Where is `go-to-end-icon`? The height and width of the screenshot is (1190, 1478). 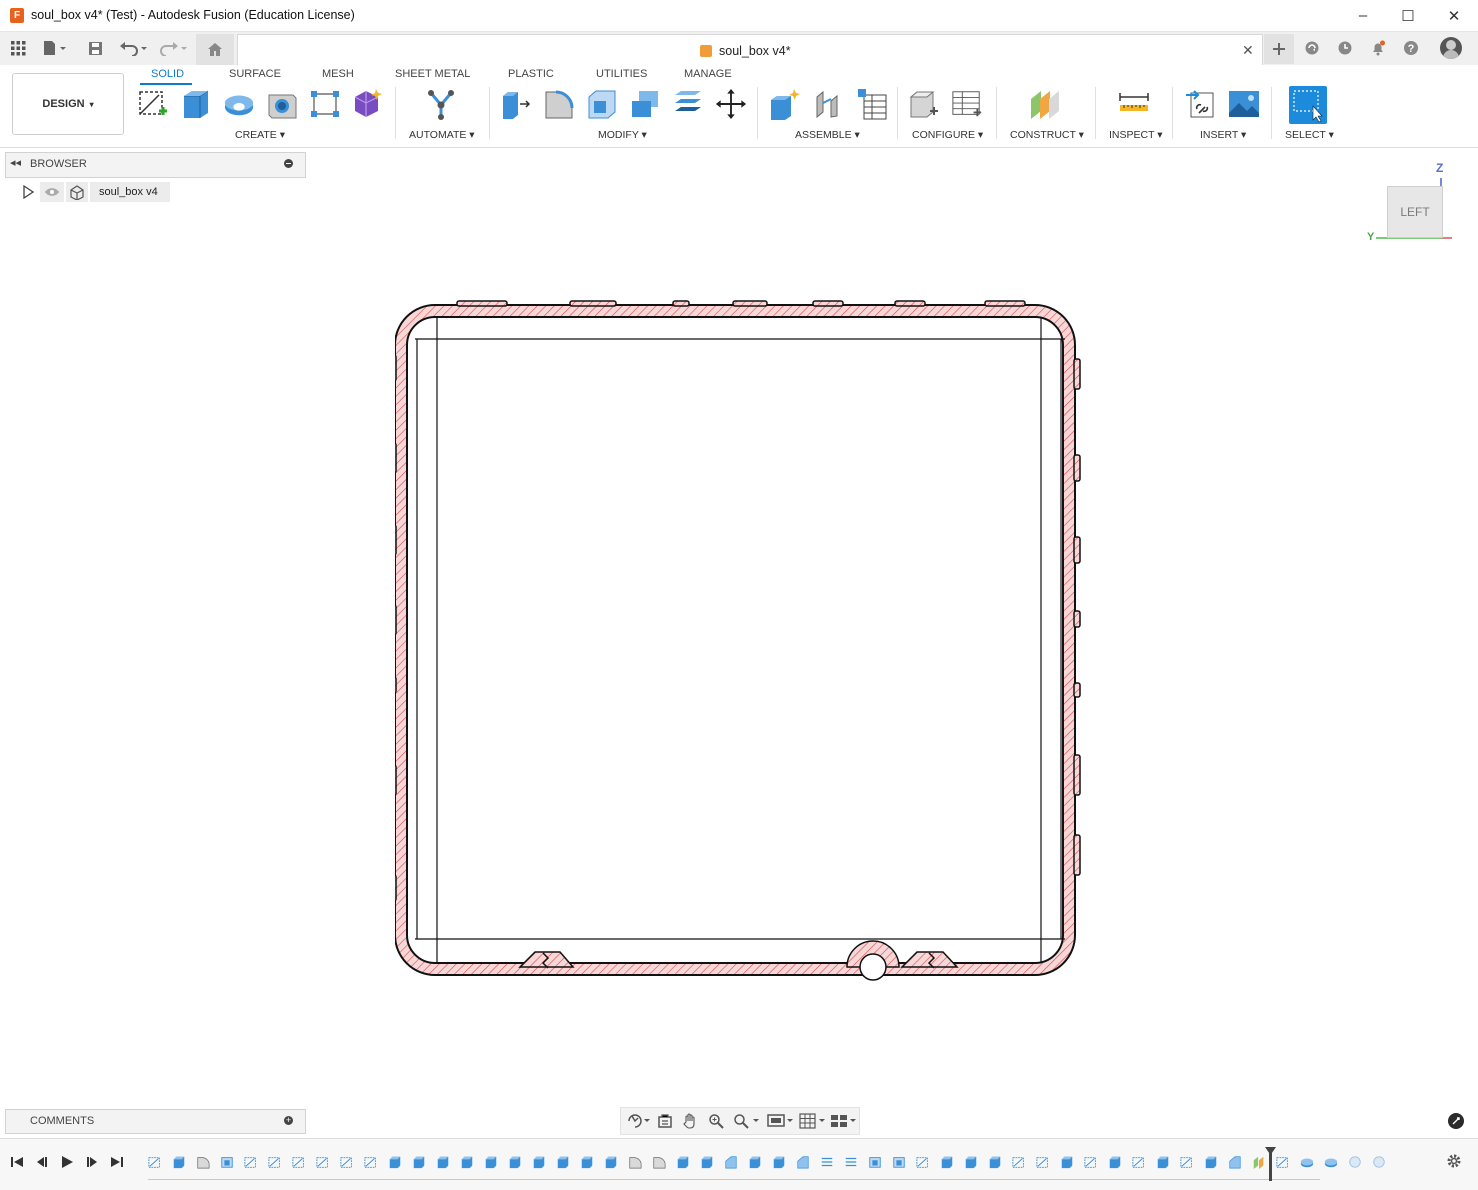
go-to-end-icon is located at coordinates (117, 1162).